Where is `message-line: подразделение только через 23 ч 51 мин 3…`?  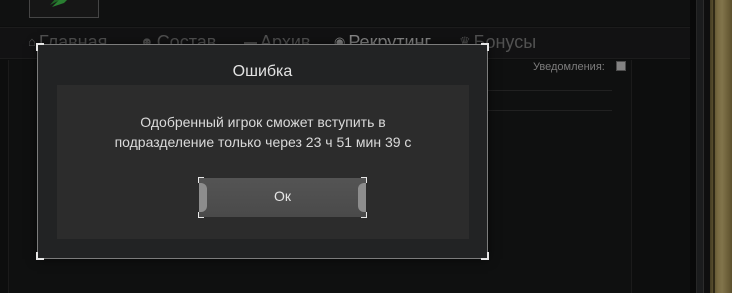 message-line: подразделение только через 23 ч 51 мин 3… is located at coordinates (263, 142).